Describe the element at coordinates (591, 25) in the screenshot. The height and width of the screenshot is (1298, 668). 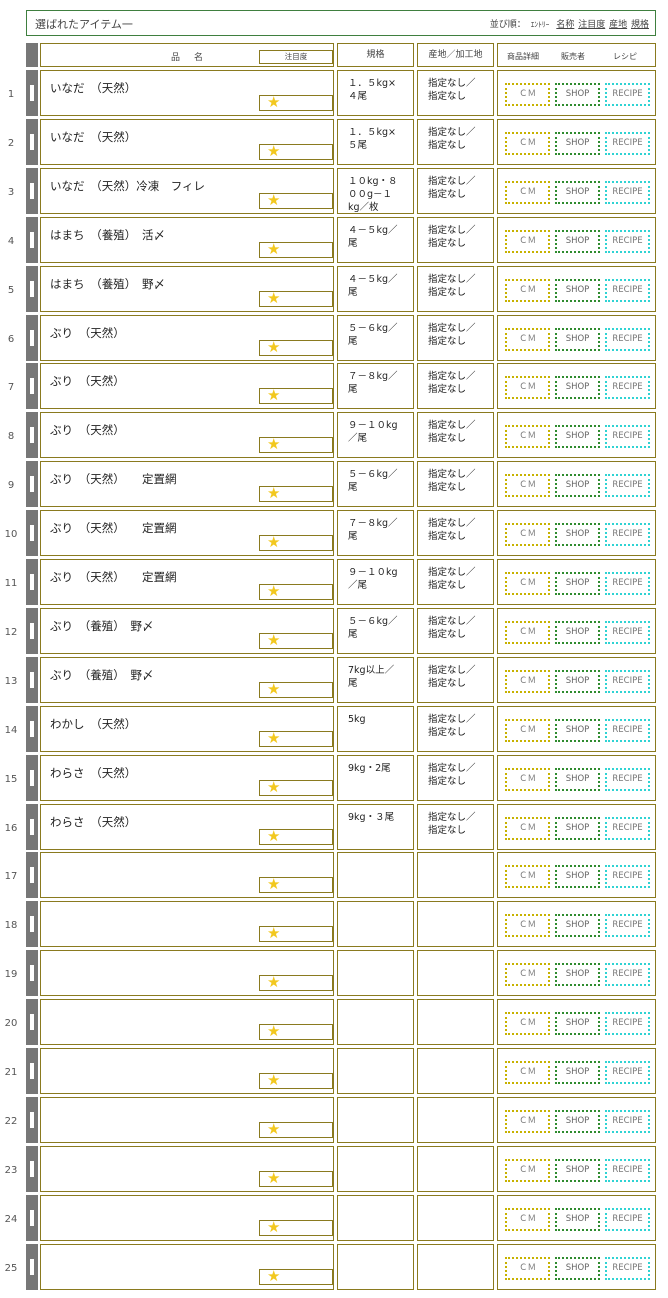
I see `sort-by-attention-link: 注目度` at that location.